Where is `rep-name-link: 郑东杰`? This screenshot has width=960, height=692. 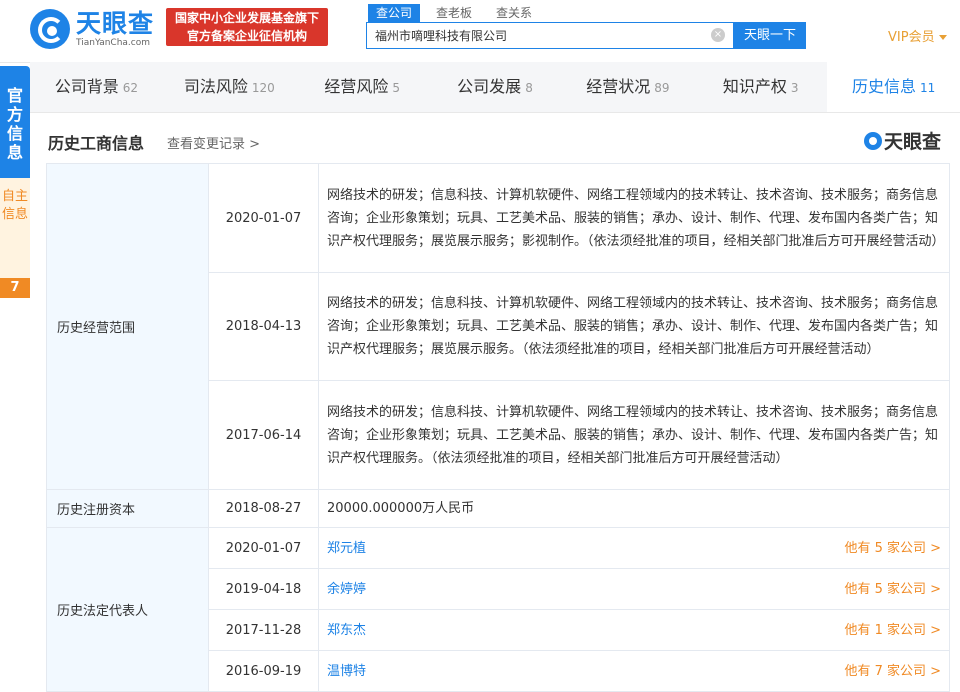 rep-name-link: 郑东杰 is located at coordinates (346, 630).